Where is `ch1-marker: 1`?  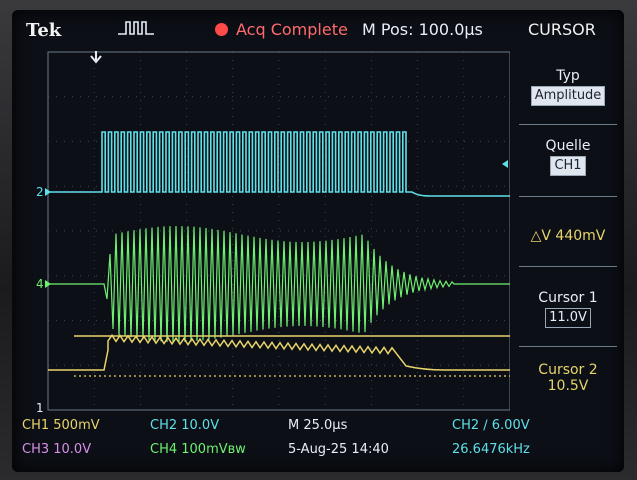 ch1-marker: 1 is located at coordinates (40, 407).